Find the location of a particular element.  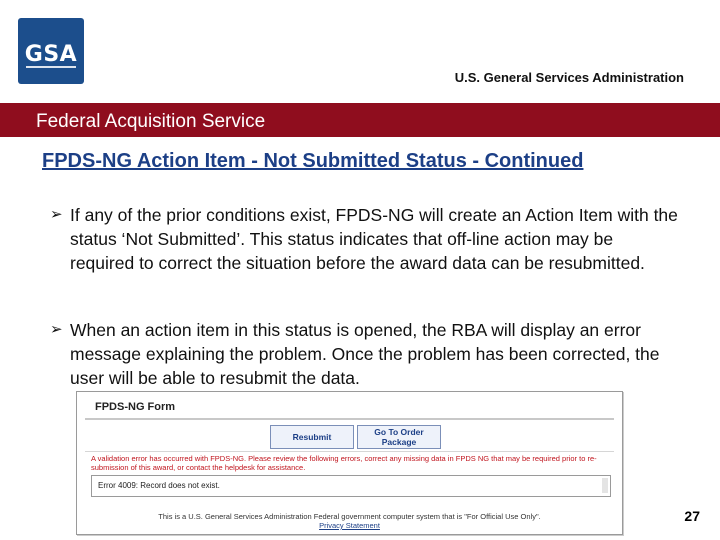

divider is located at coordinates (349, 451).